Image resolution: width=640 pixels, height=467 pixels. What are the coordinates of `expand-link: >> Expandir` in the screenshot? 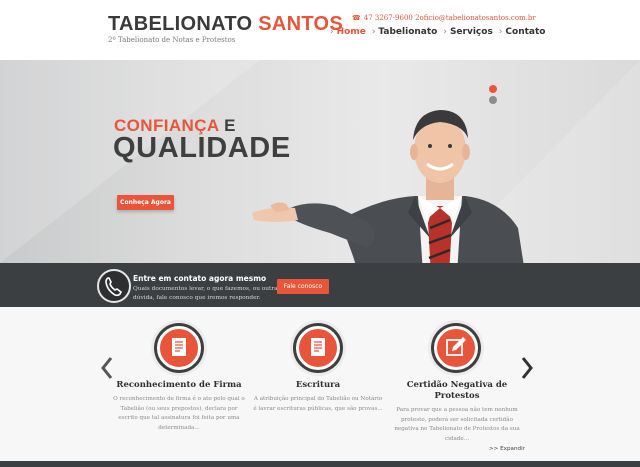 It's located at (507, 449).